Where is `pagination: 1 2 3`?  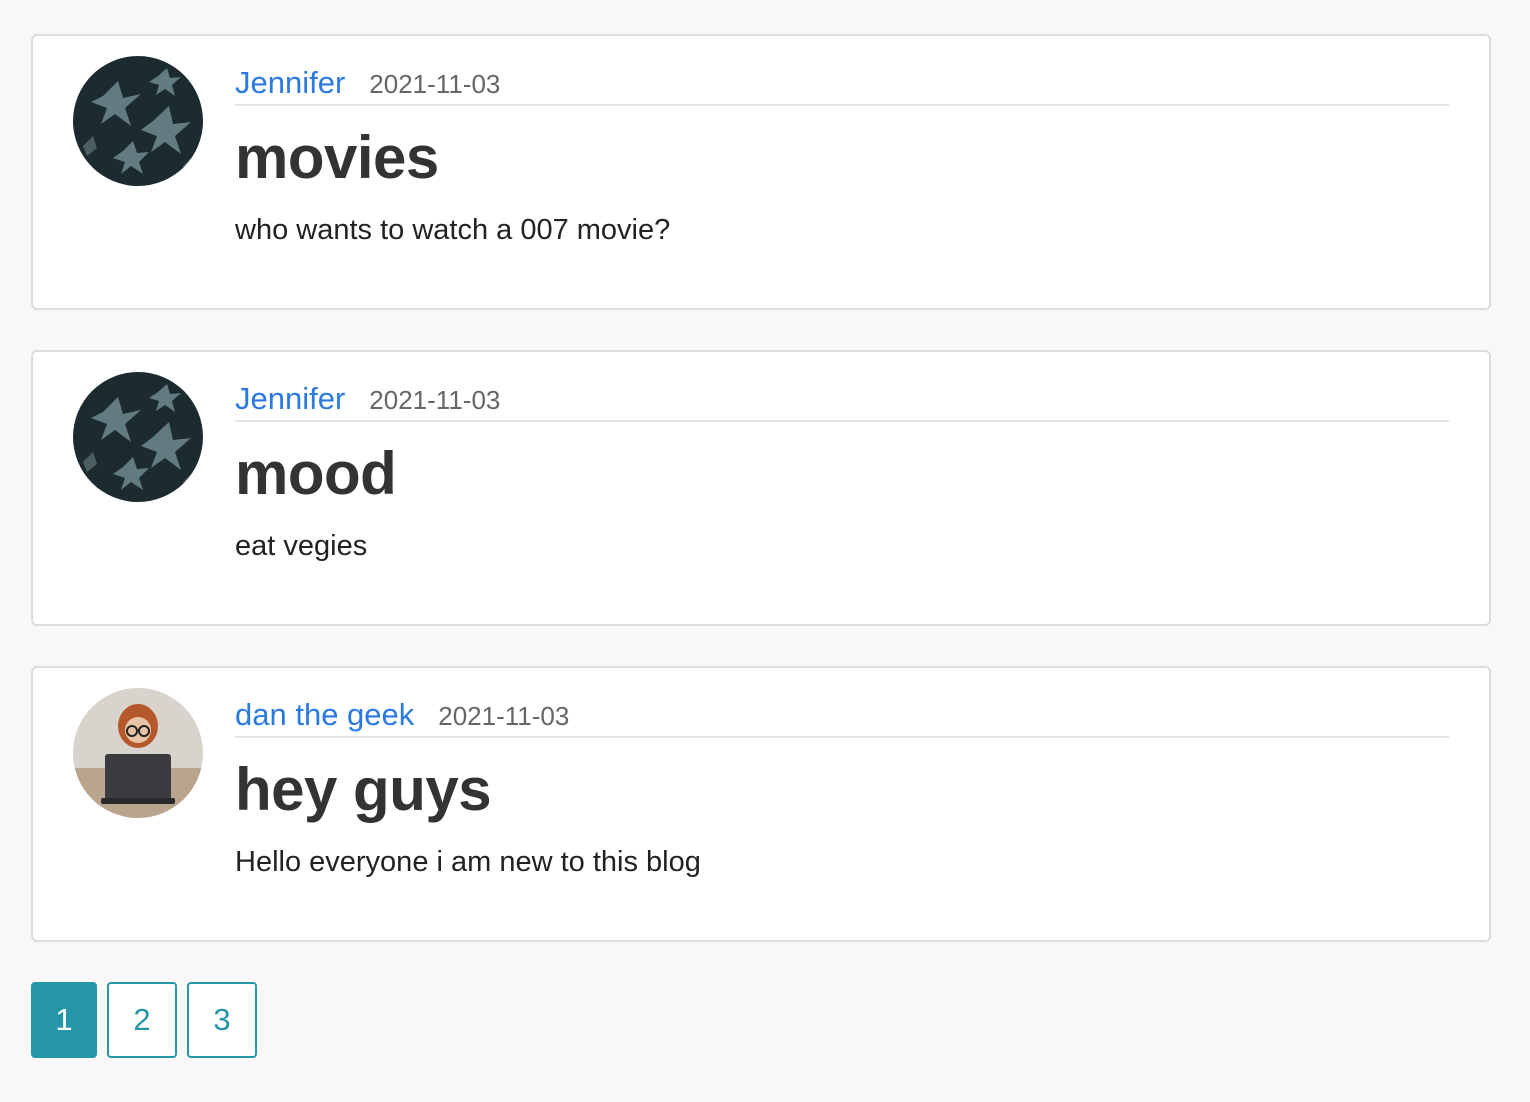 pagination: 1 2 3 is located at coordinates (149, 1020).